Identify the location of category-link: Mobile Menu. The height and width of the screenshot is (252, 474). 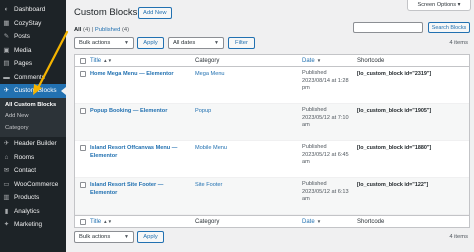
(248, 148).